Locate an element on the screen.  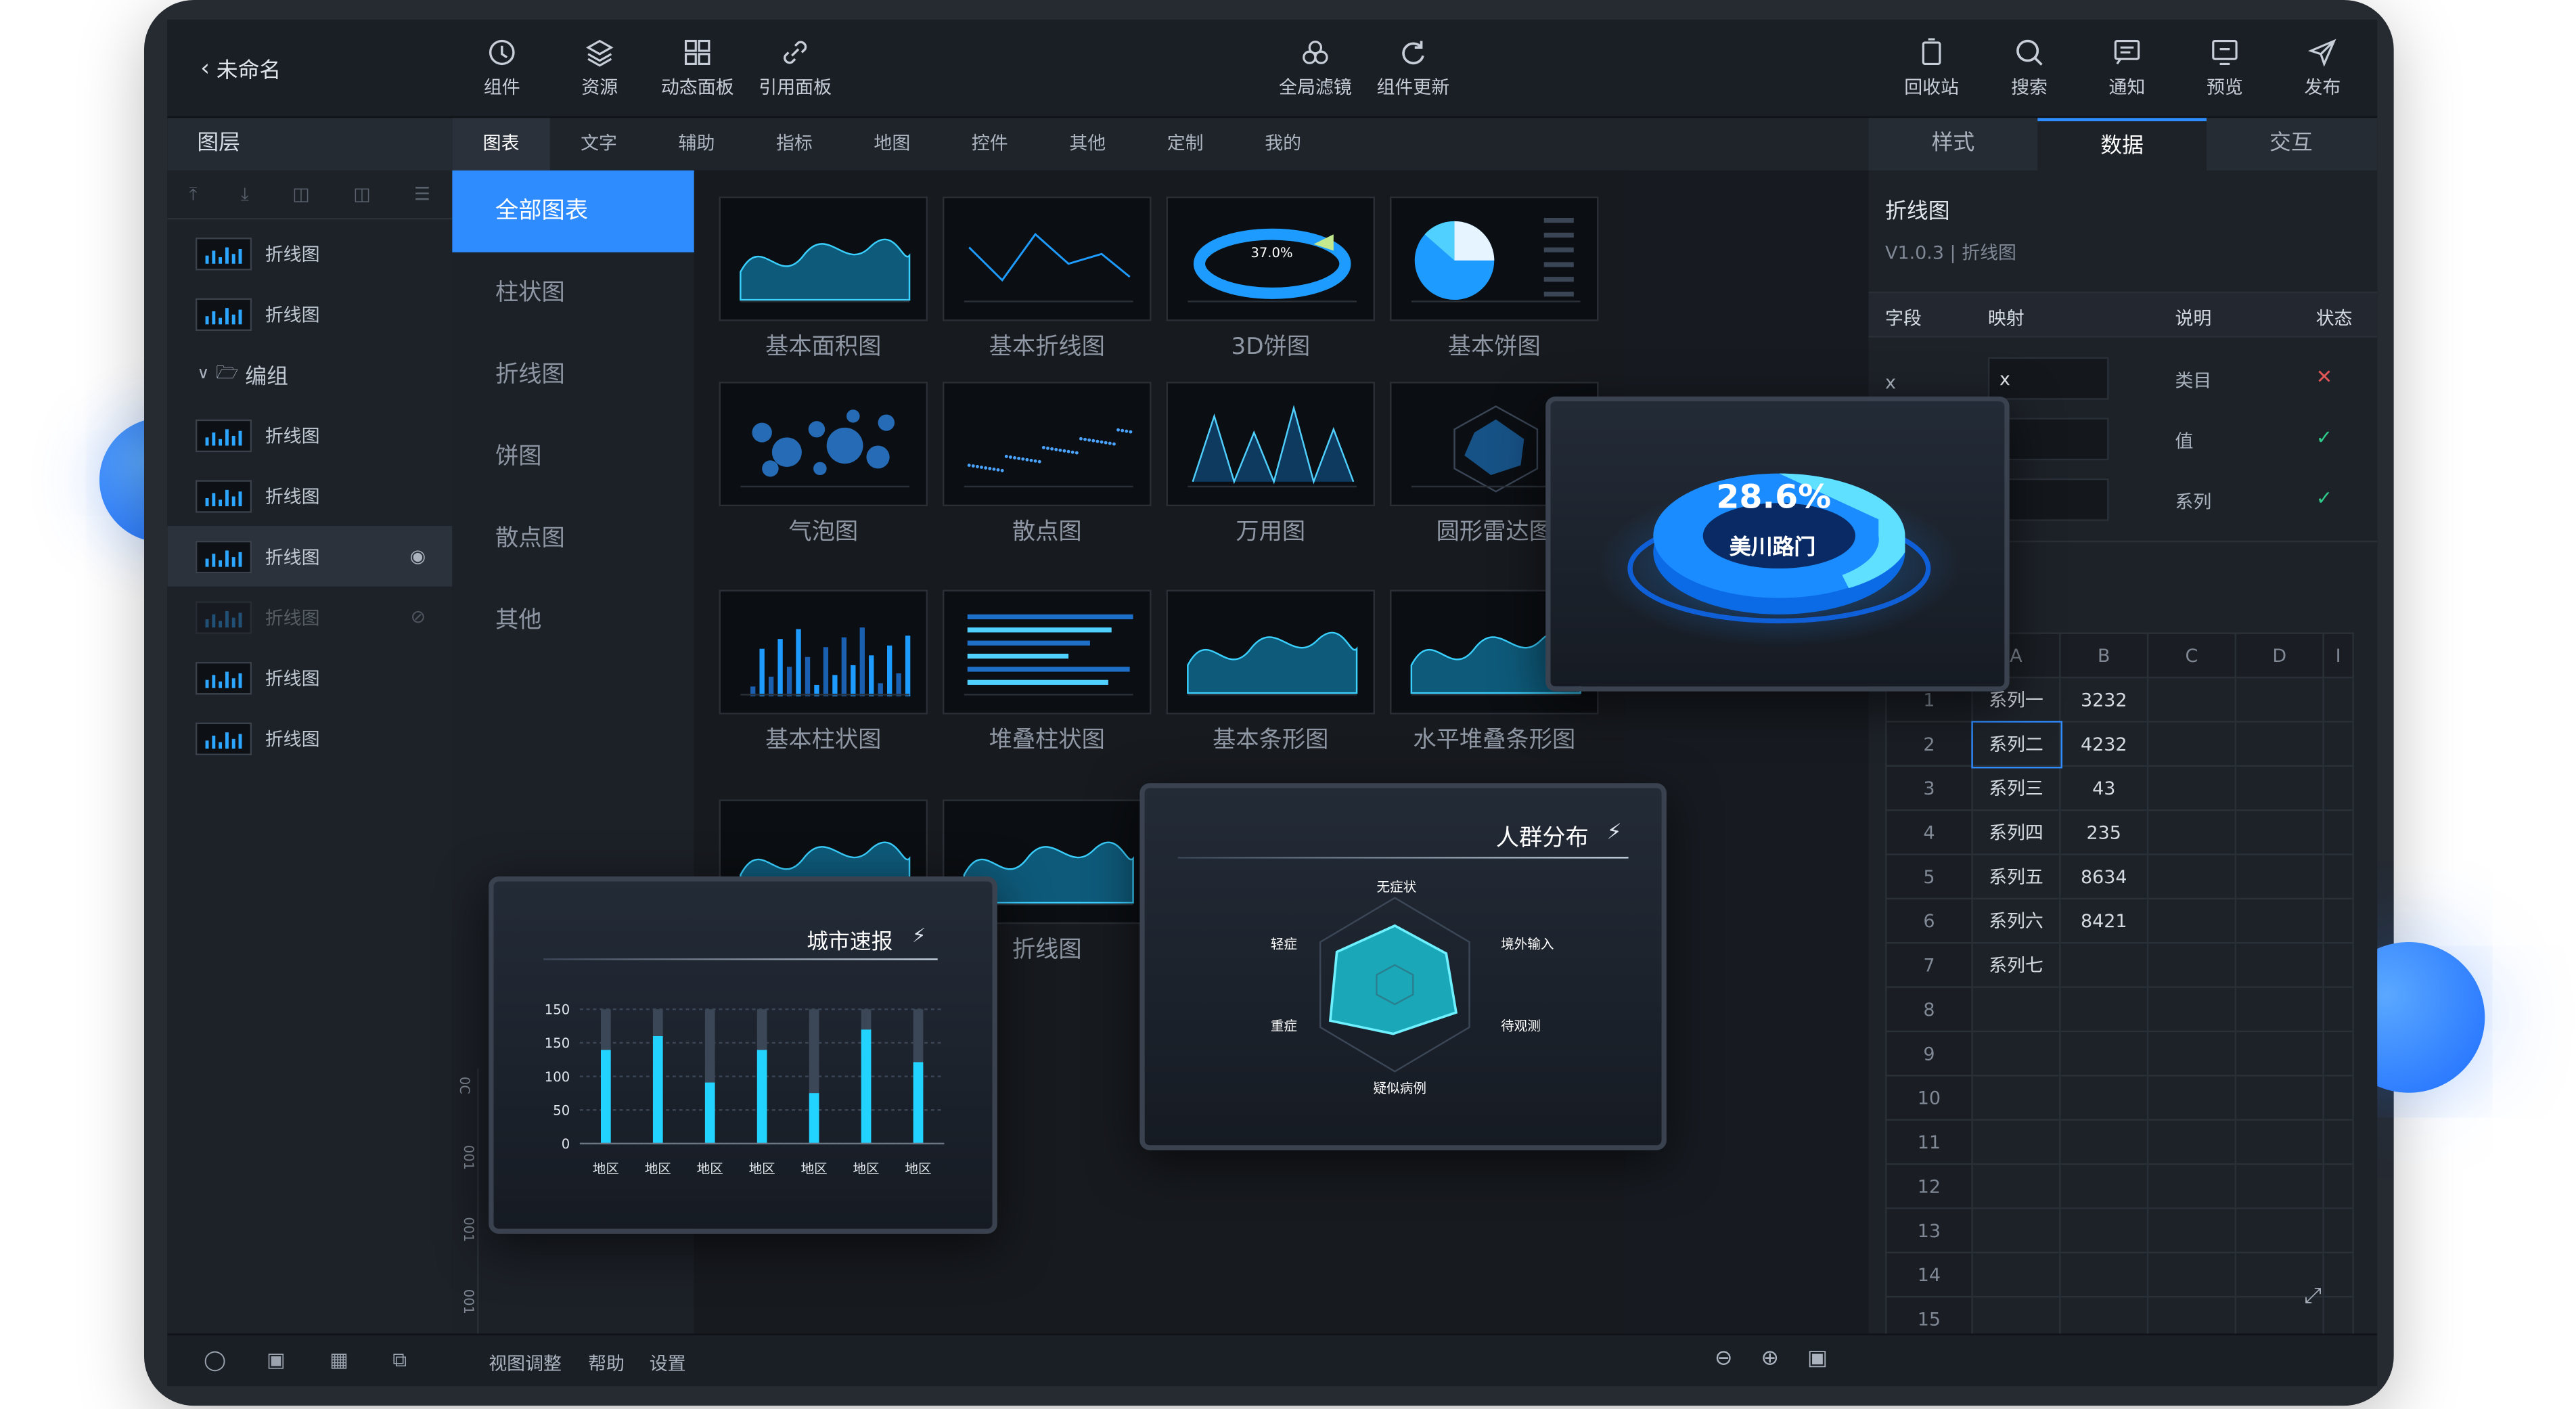
move-bottom-icon: ⤓ is located at coordinates (245, 195).